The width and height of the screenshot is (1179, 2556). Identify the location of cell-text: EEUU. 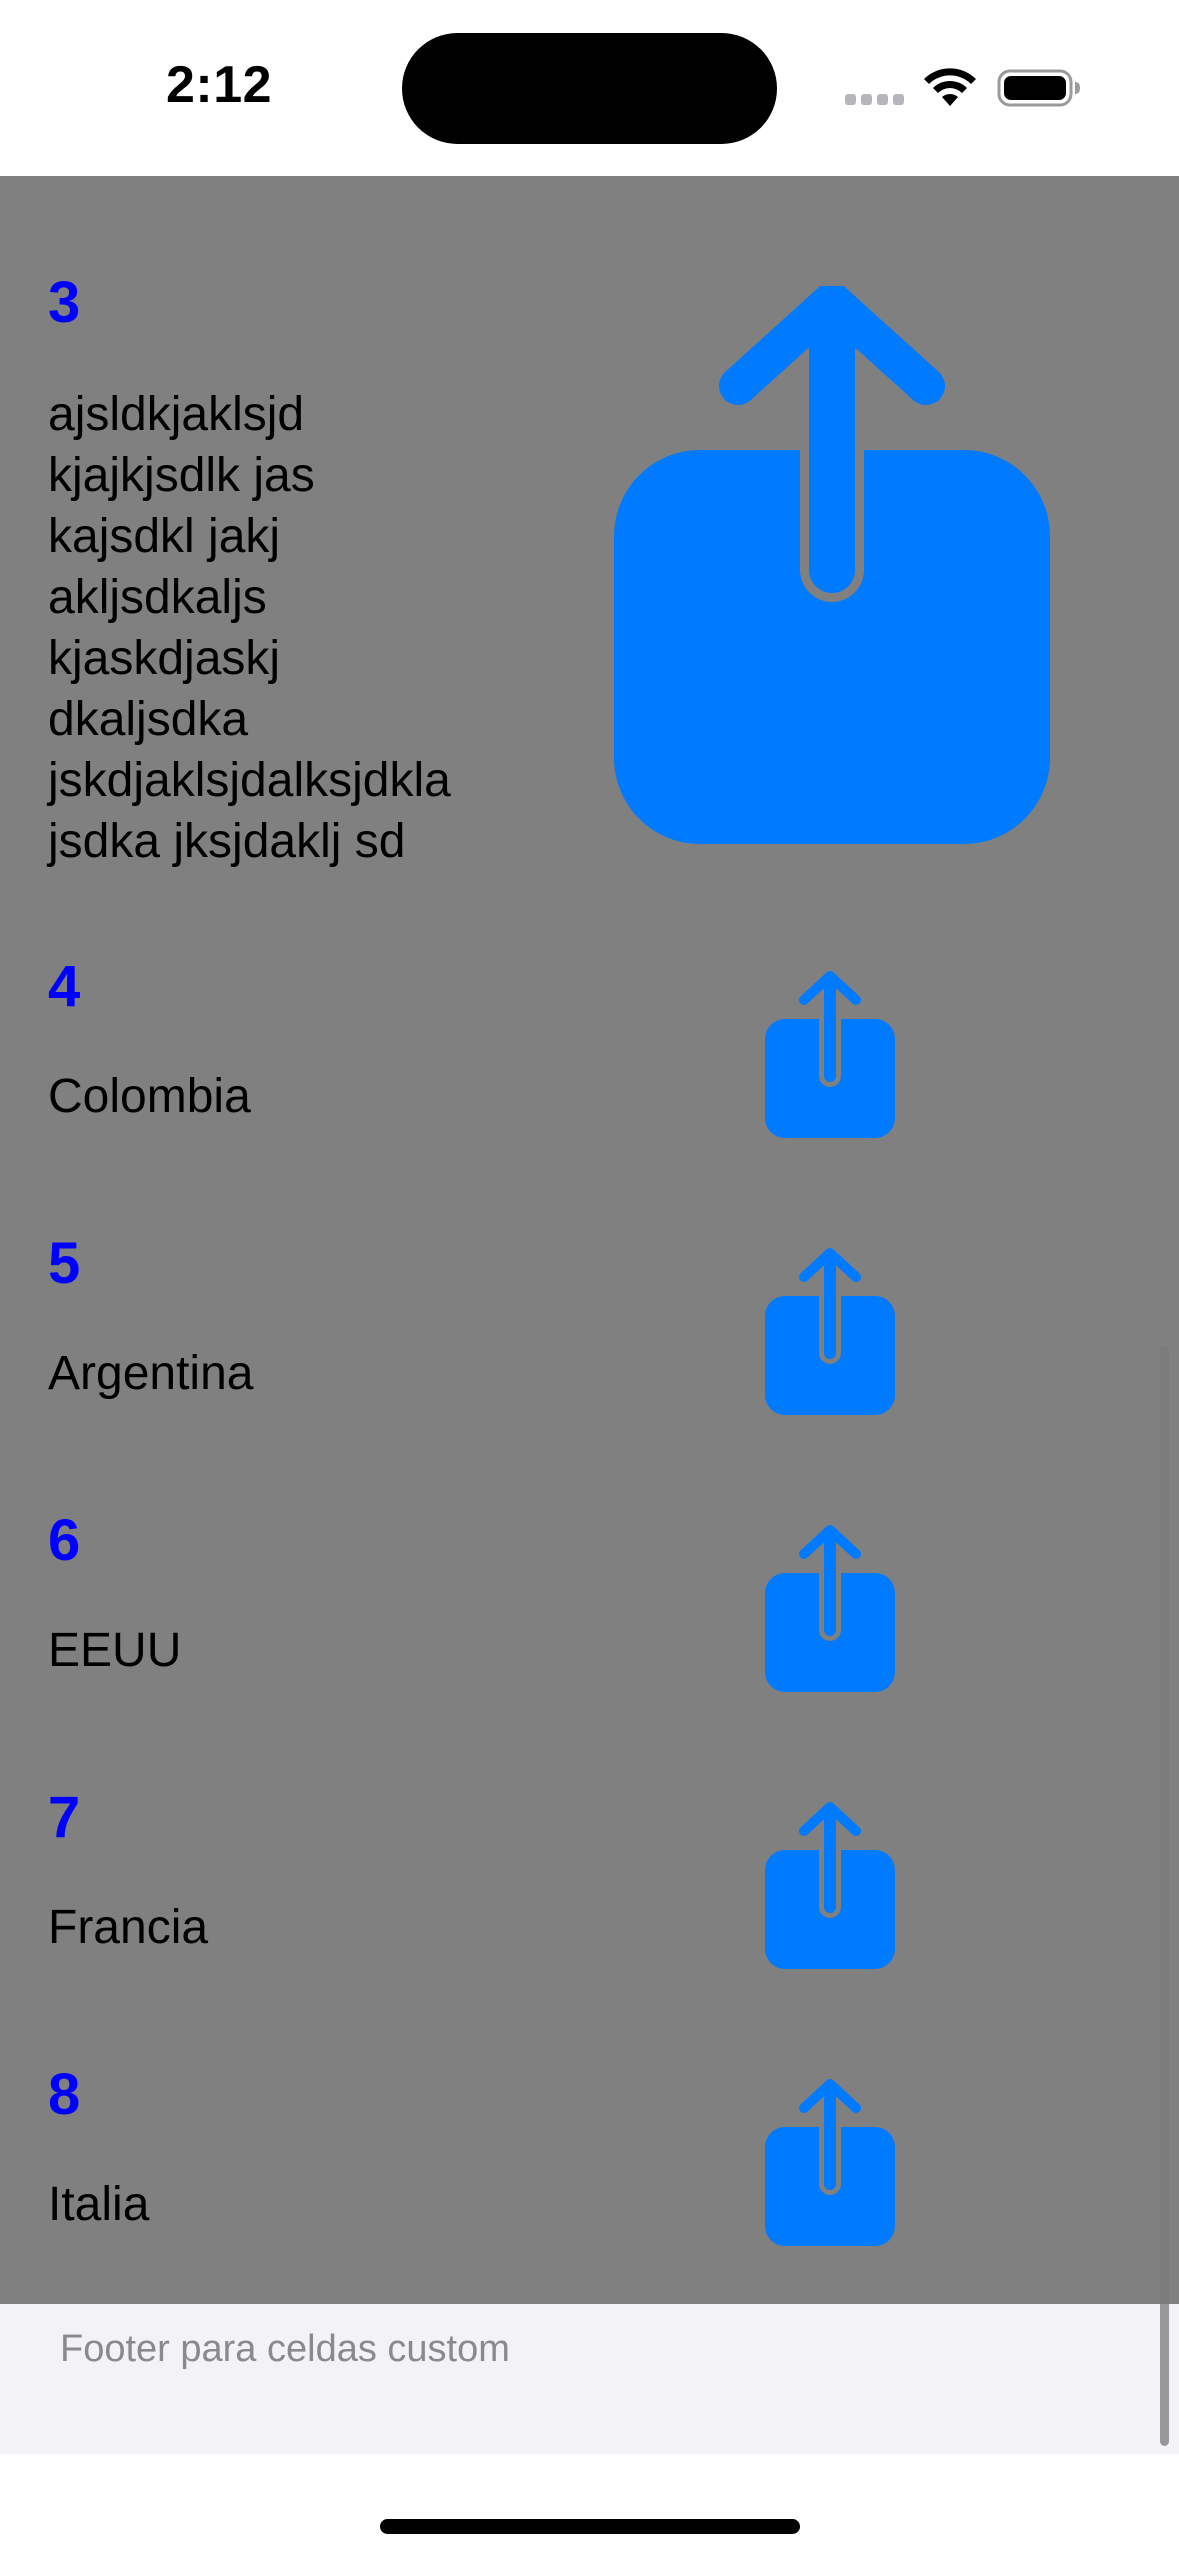
(115, 1650).